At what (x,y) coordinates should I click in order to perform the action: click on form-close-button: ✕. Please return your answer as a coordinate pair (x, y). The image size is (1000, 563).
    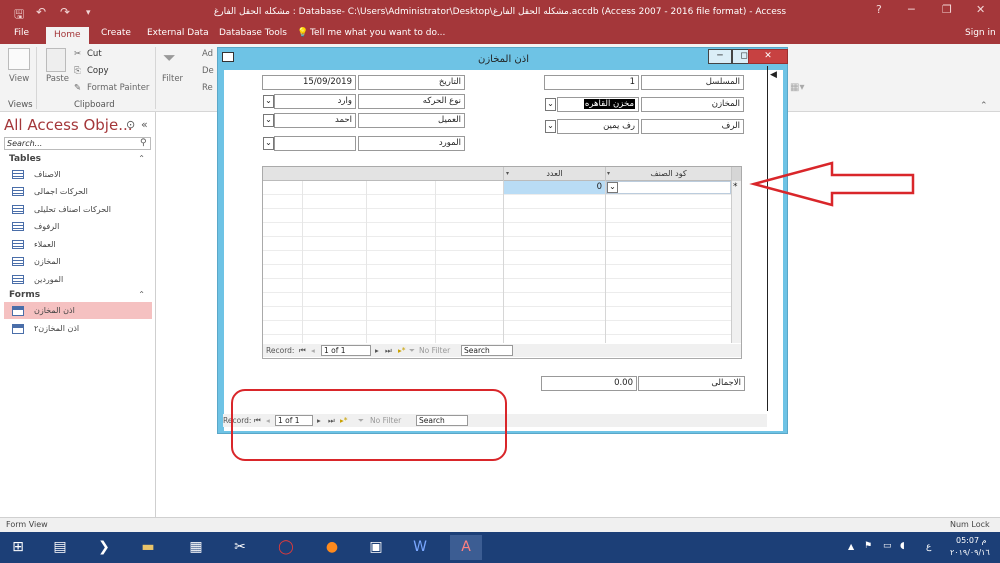
    Looking at the image, I should click on (768, 56).